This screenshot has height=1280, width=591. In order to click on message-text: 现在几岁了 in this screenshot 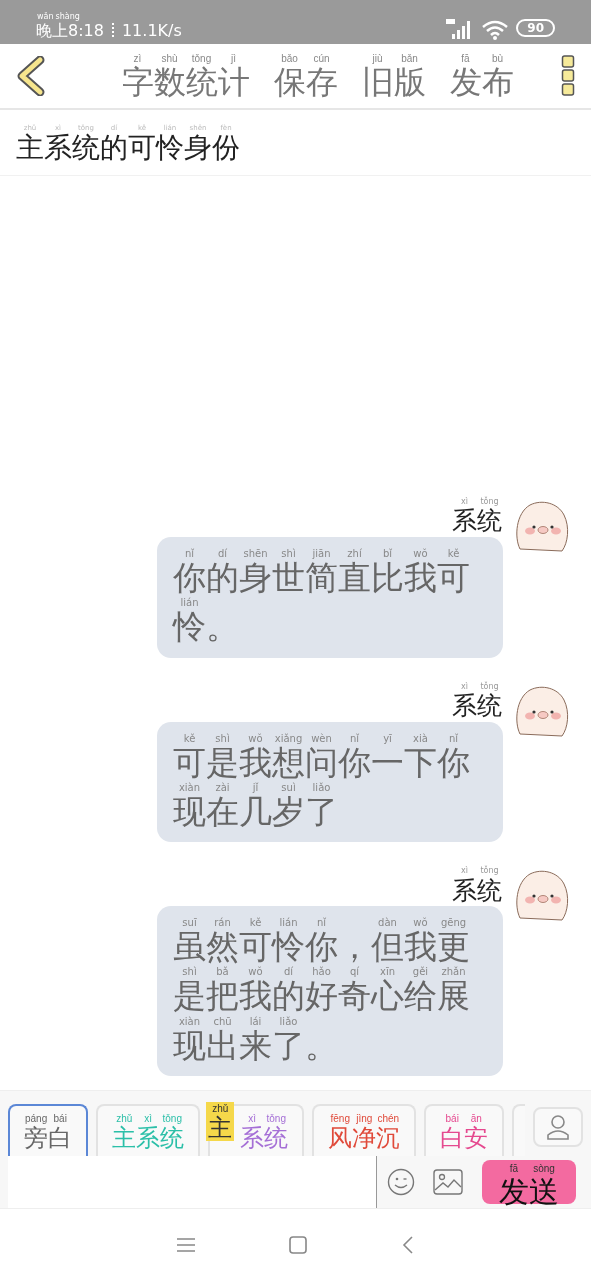, I will do `click(256, 812)`.